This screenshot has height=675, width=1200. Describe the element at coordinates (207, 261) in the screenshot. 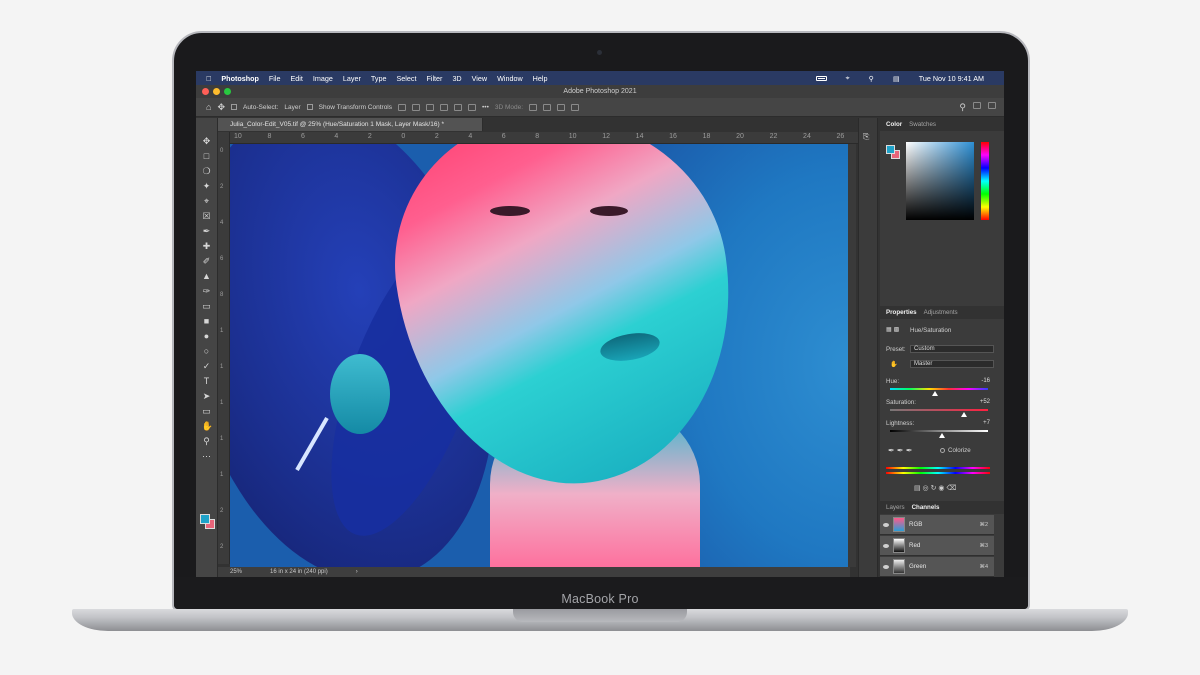

I see `brush-icon: ✐` at that location.